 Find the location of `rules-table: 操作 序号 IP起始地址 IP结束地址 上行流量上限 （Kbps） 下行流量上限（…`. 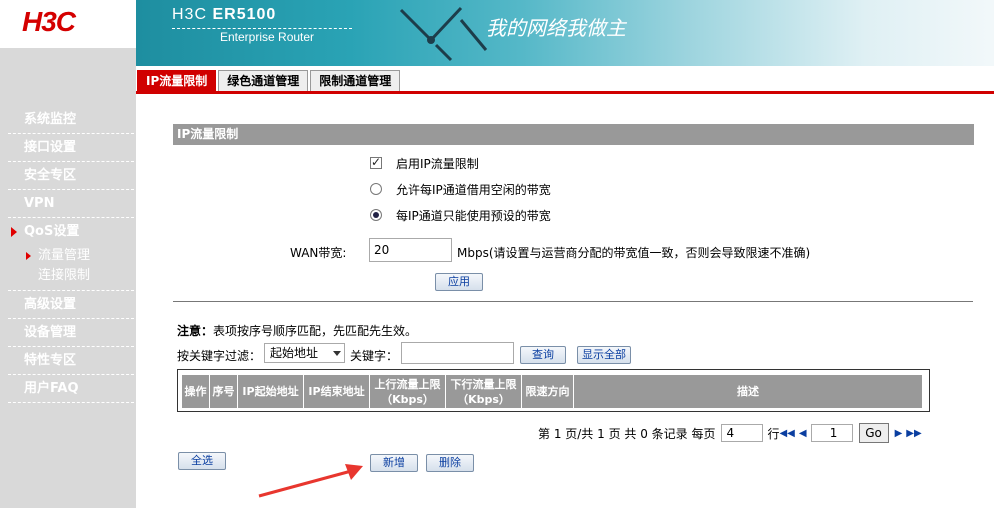

rules-table: 操作 序号 IP起始地址 IP结束地址 上行流量上限 （Kbps） 下行流量上限（… is located at coordinates (553, 390).